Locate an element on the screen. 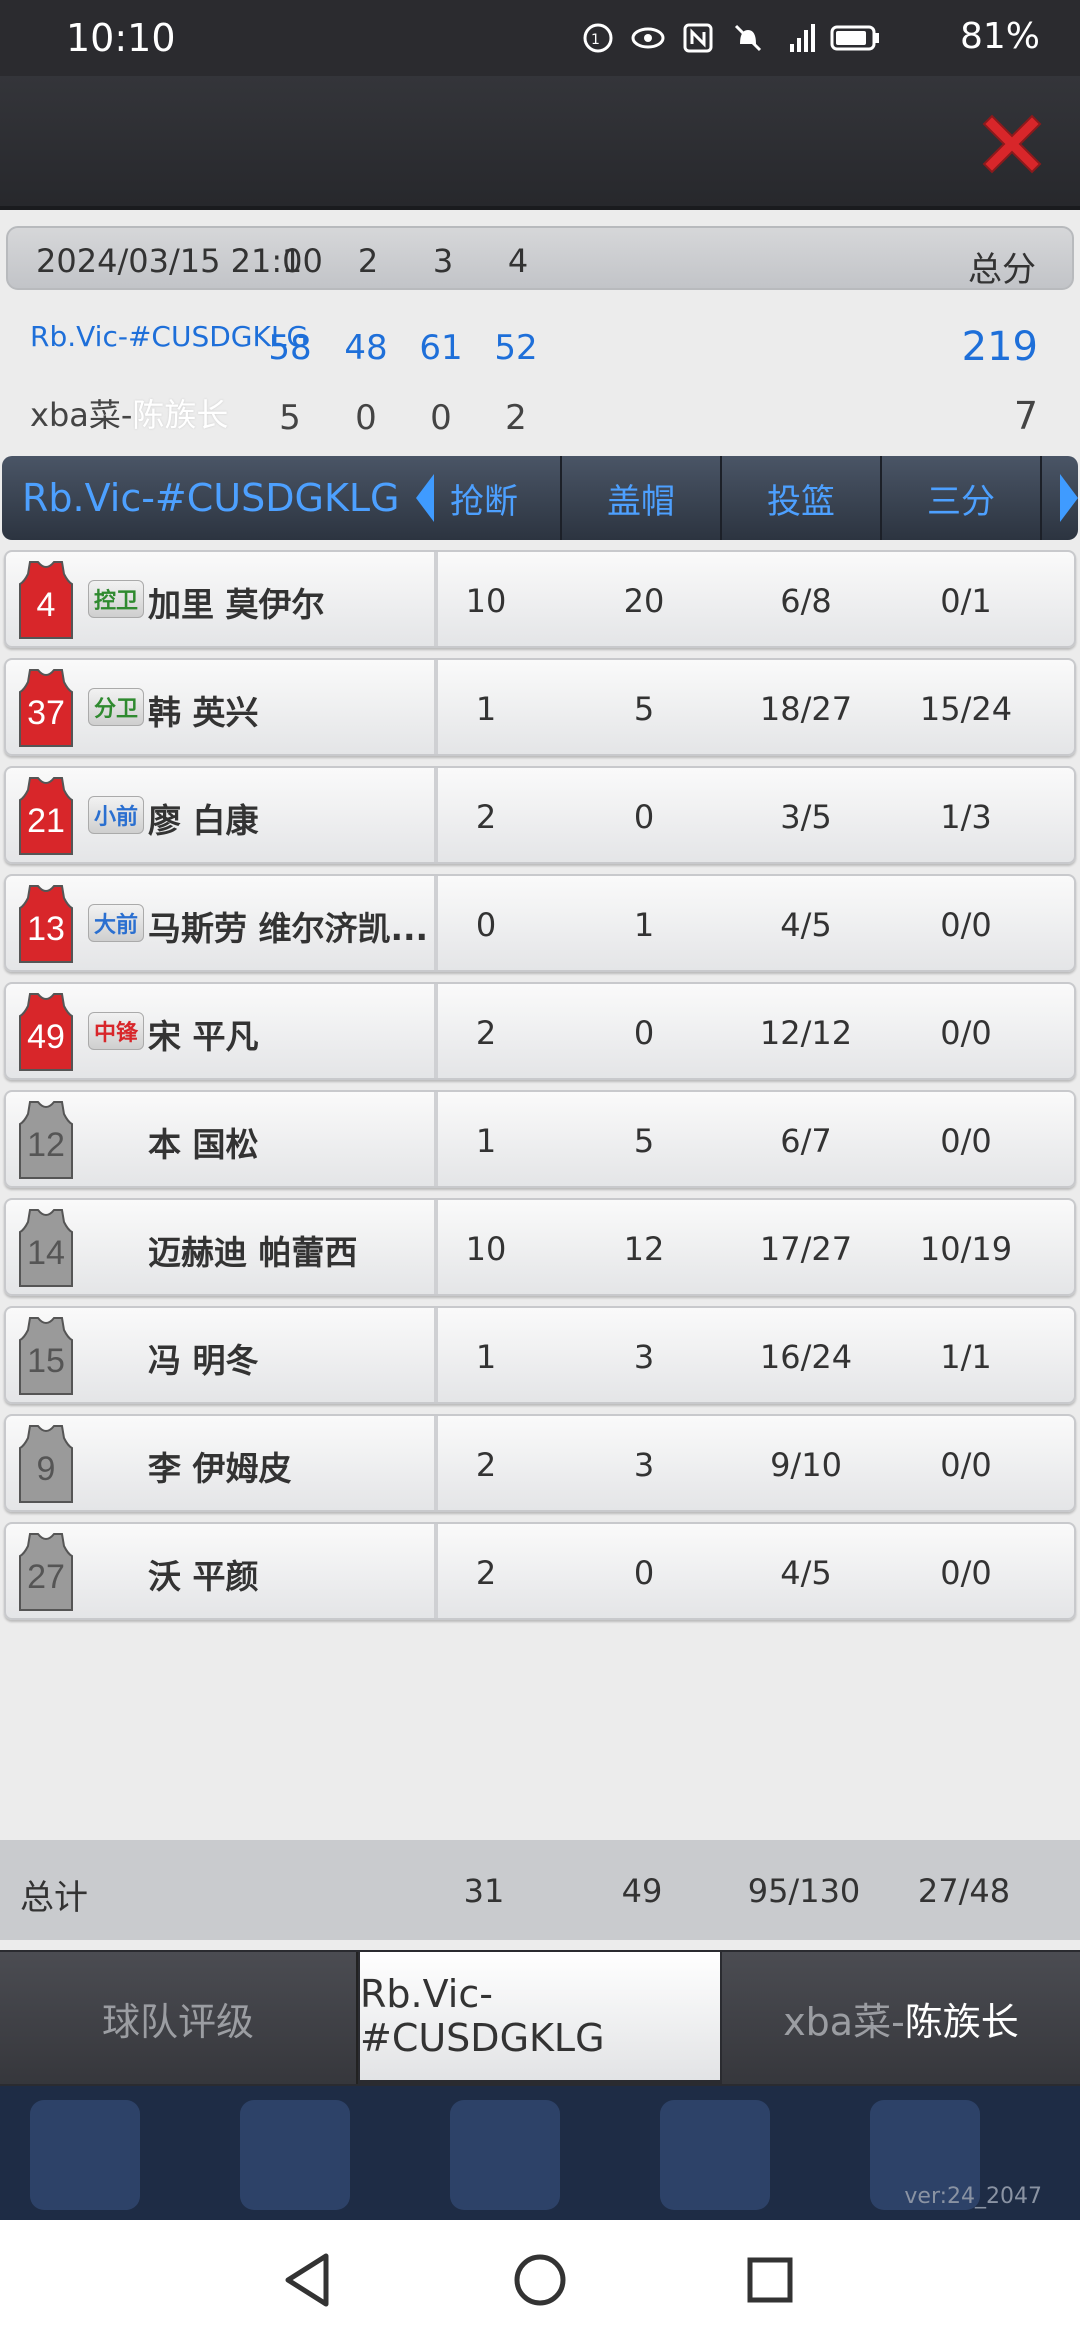  column-header-steals: 抢断 is located at coordinates (499, 498).